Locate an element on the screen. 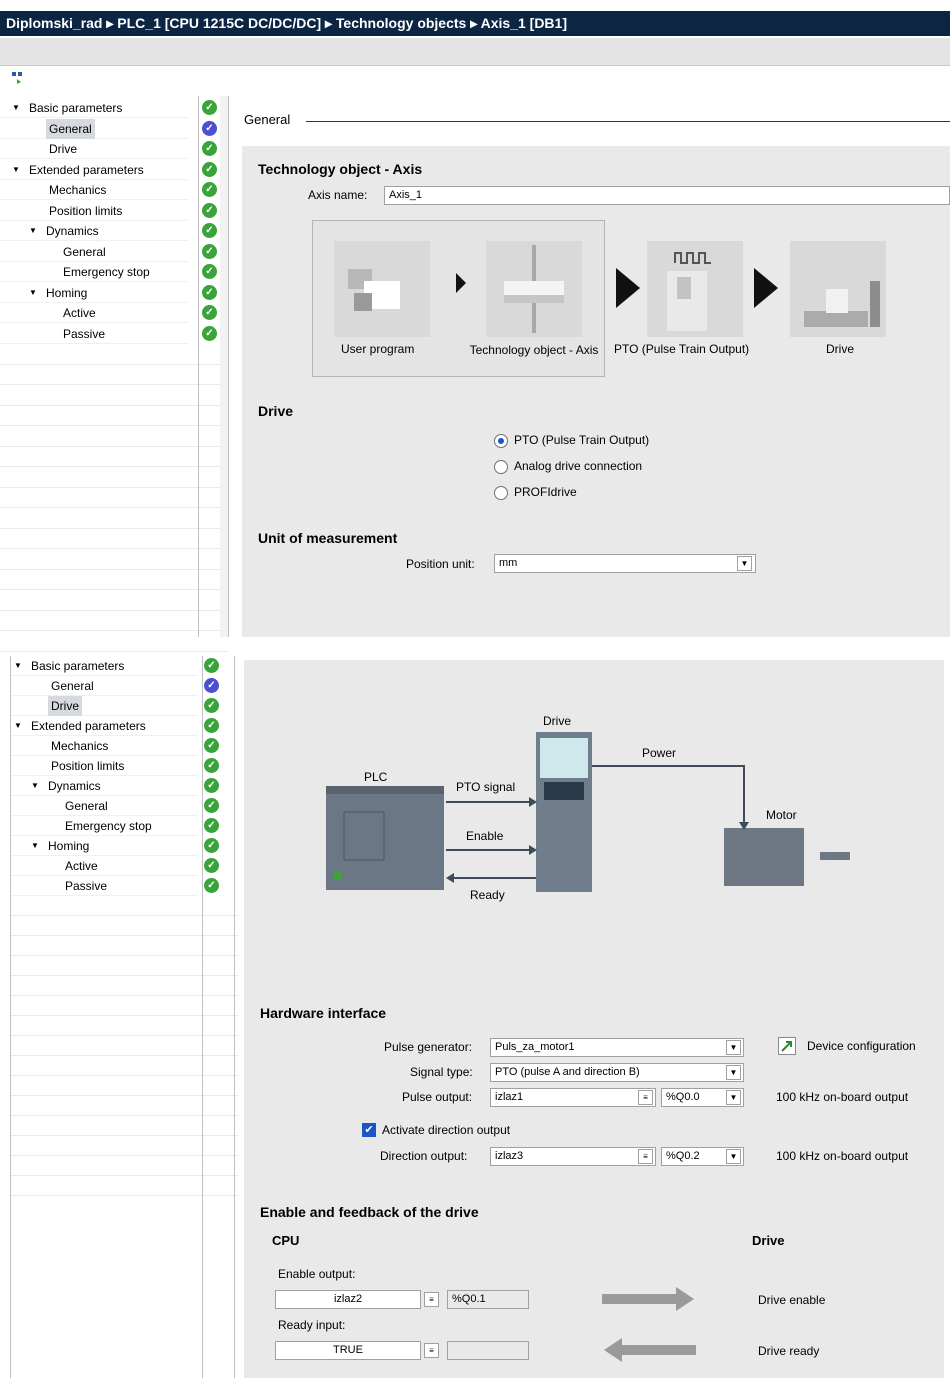 The height and width of the screenshot is (1378, 950). signal-type-select: PTO (pulse A and direction B) is located at coordinates (617, 1072).